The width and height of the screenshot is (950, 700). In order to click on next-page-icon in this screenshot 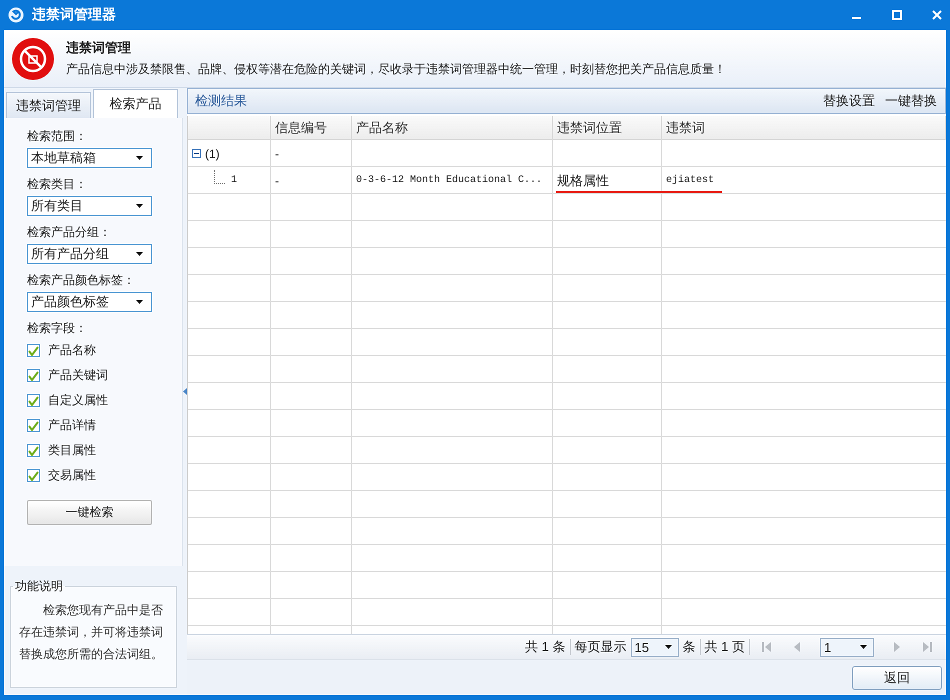, I will do `click(897, 647)`.